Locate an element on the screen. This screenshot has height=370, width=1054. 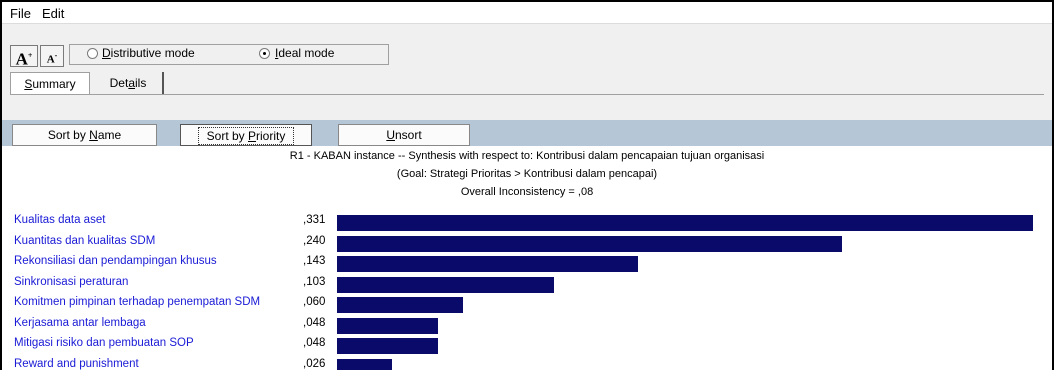
priority-value: ,143 is located at coordinates (314, 261).